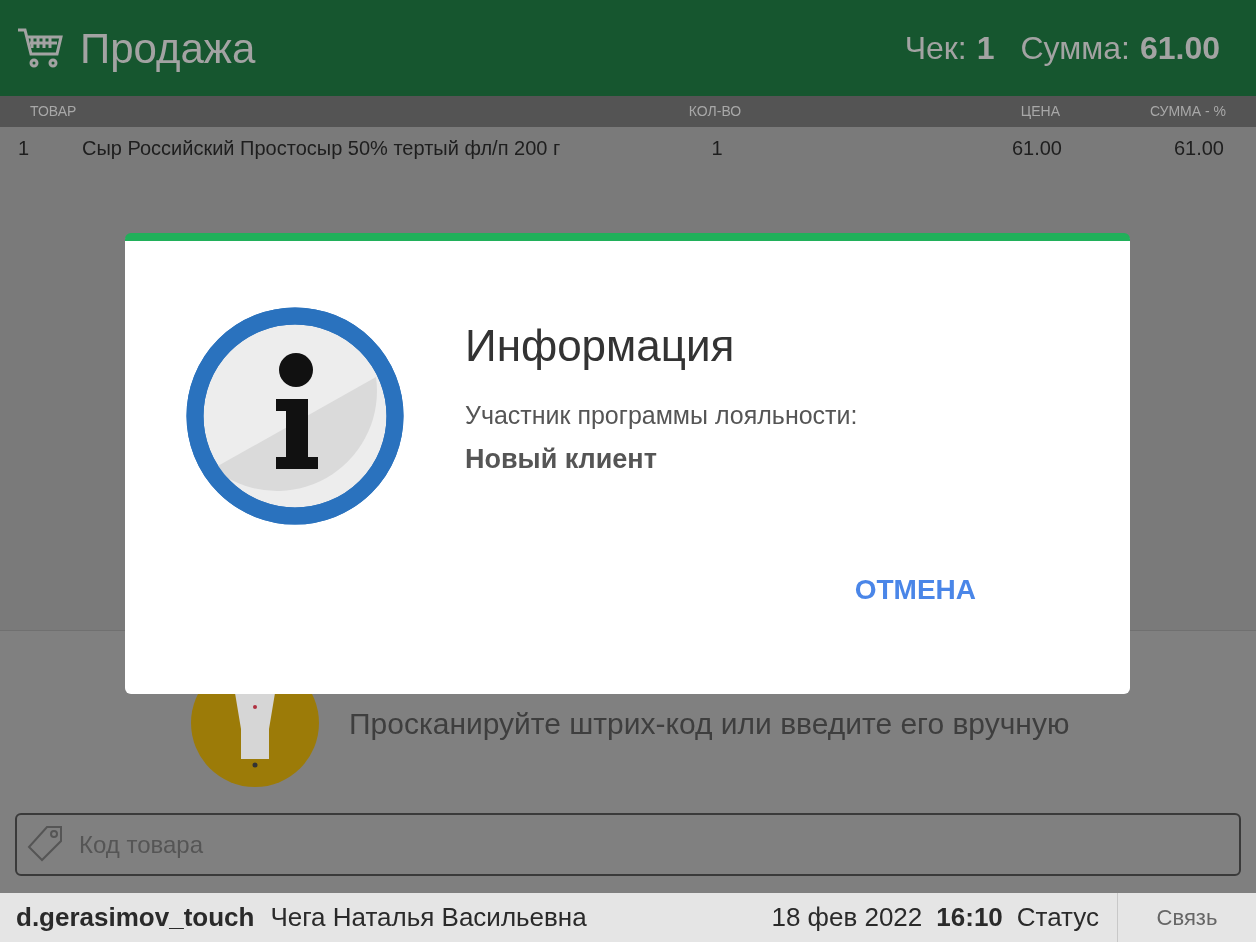 The height and width of the screenshot is (942, 1256). What do you see at coordinates (561, 459) in the screenshot?
I see `client-name: Новый клиент` at bounding box center [561, 459].